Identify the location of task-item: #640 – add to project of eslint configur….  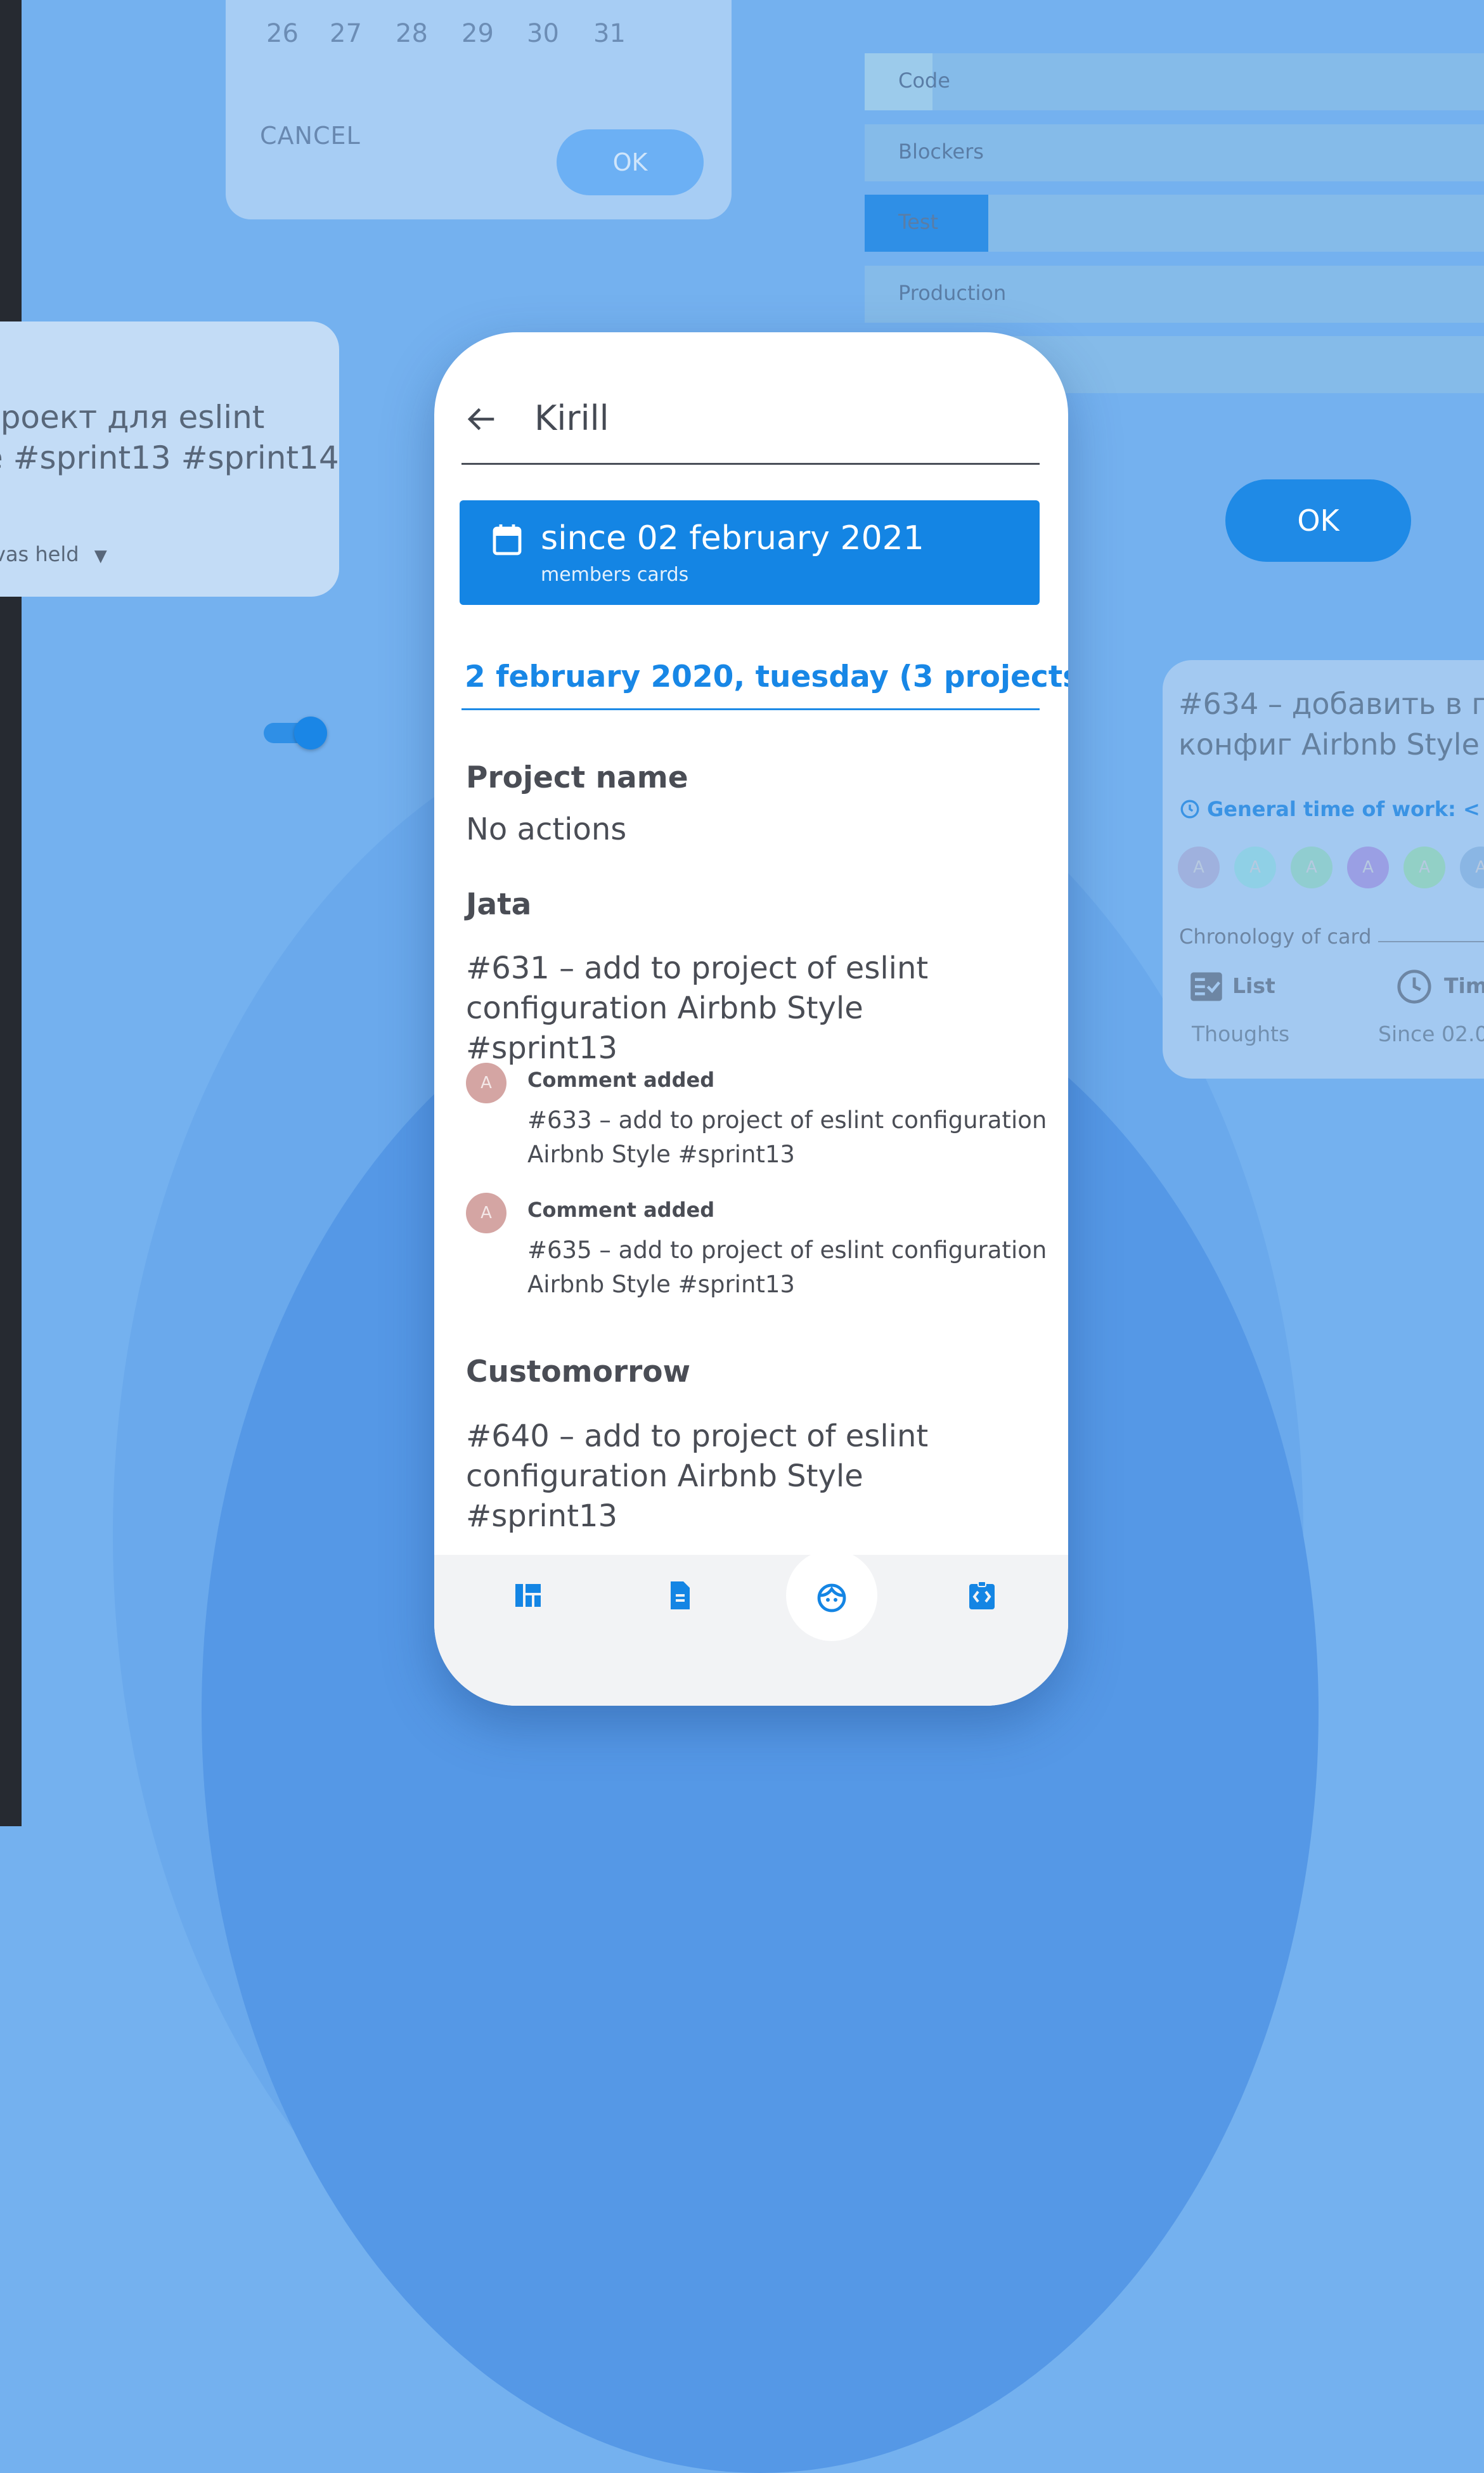
(745, 1476).